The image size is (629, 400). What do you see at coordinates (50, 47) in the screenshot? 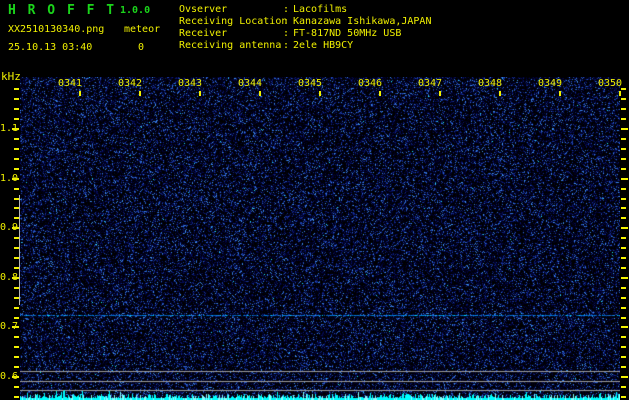
I see `datetime-label: 25.10.13 03:40` at bounding box center [50, 47].